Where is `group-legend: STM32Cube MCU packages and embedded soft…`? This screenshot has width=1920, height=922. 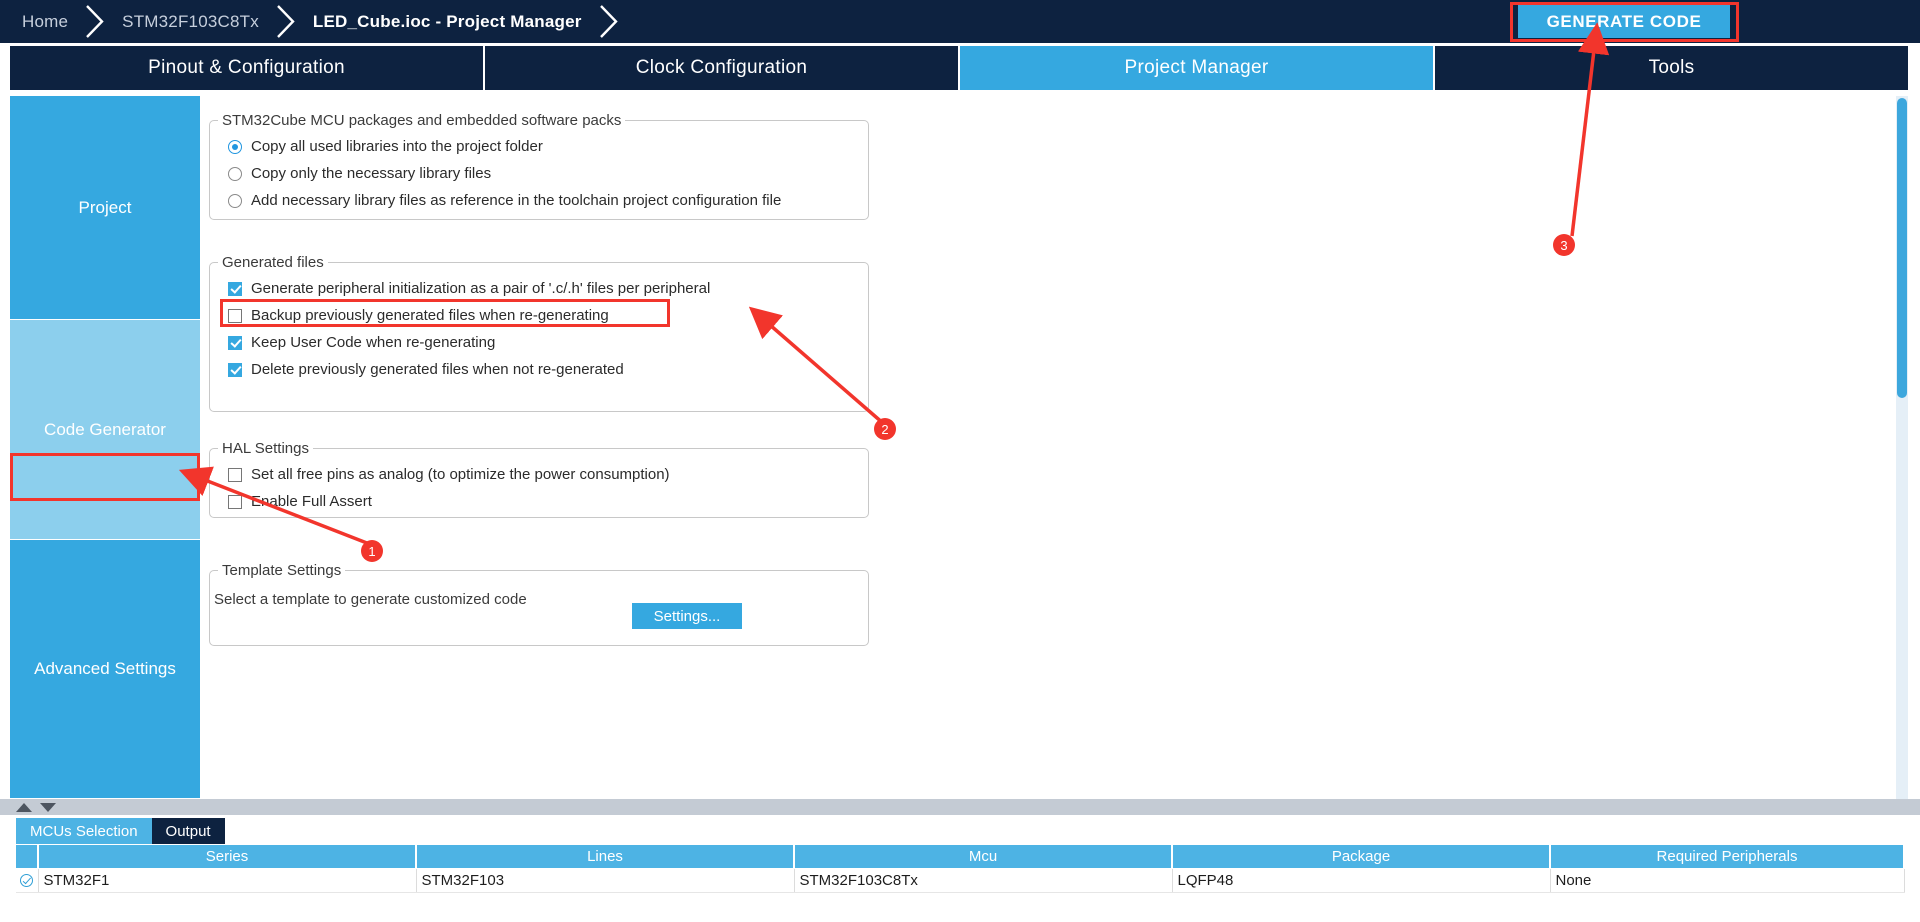
group-legend: STM32Cube MCU packages and embedded soft… is located at coordinates (422, 120).